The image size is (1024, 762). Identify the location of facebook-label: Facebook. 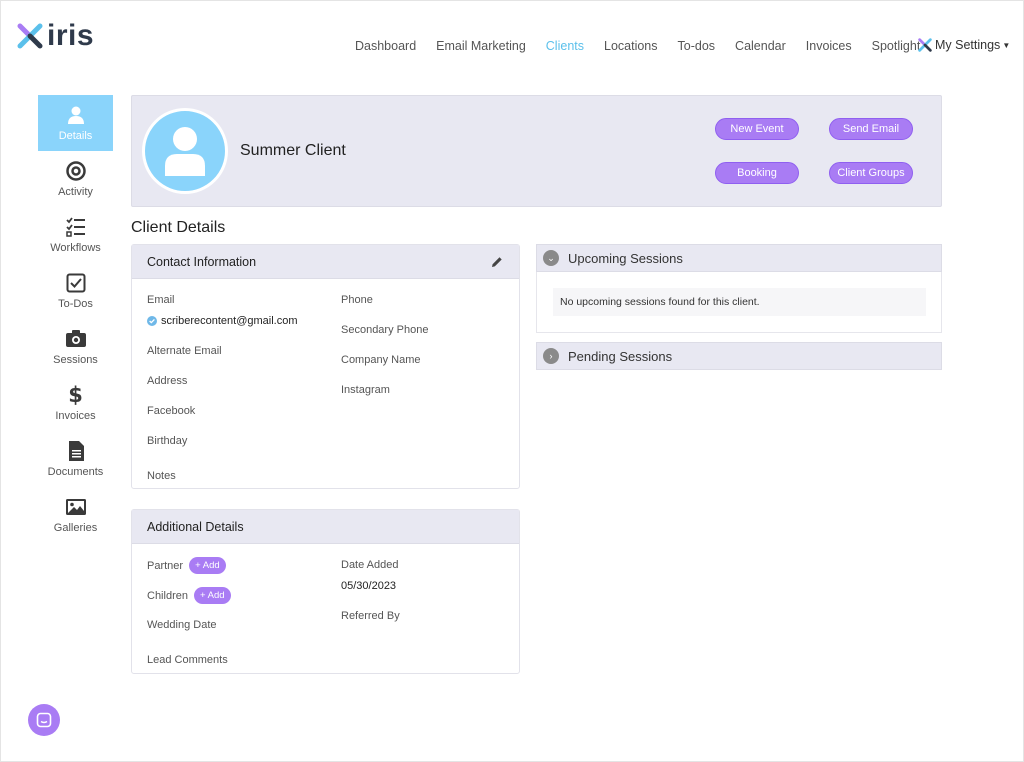
(171, 411).